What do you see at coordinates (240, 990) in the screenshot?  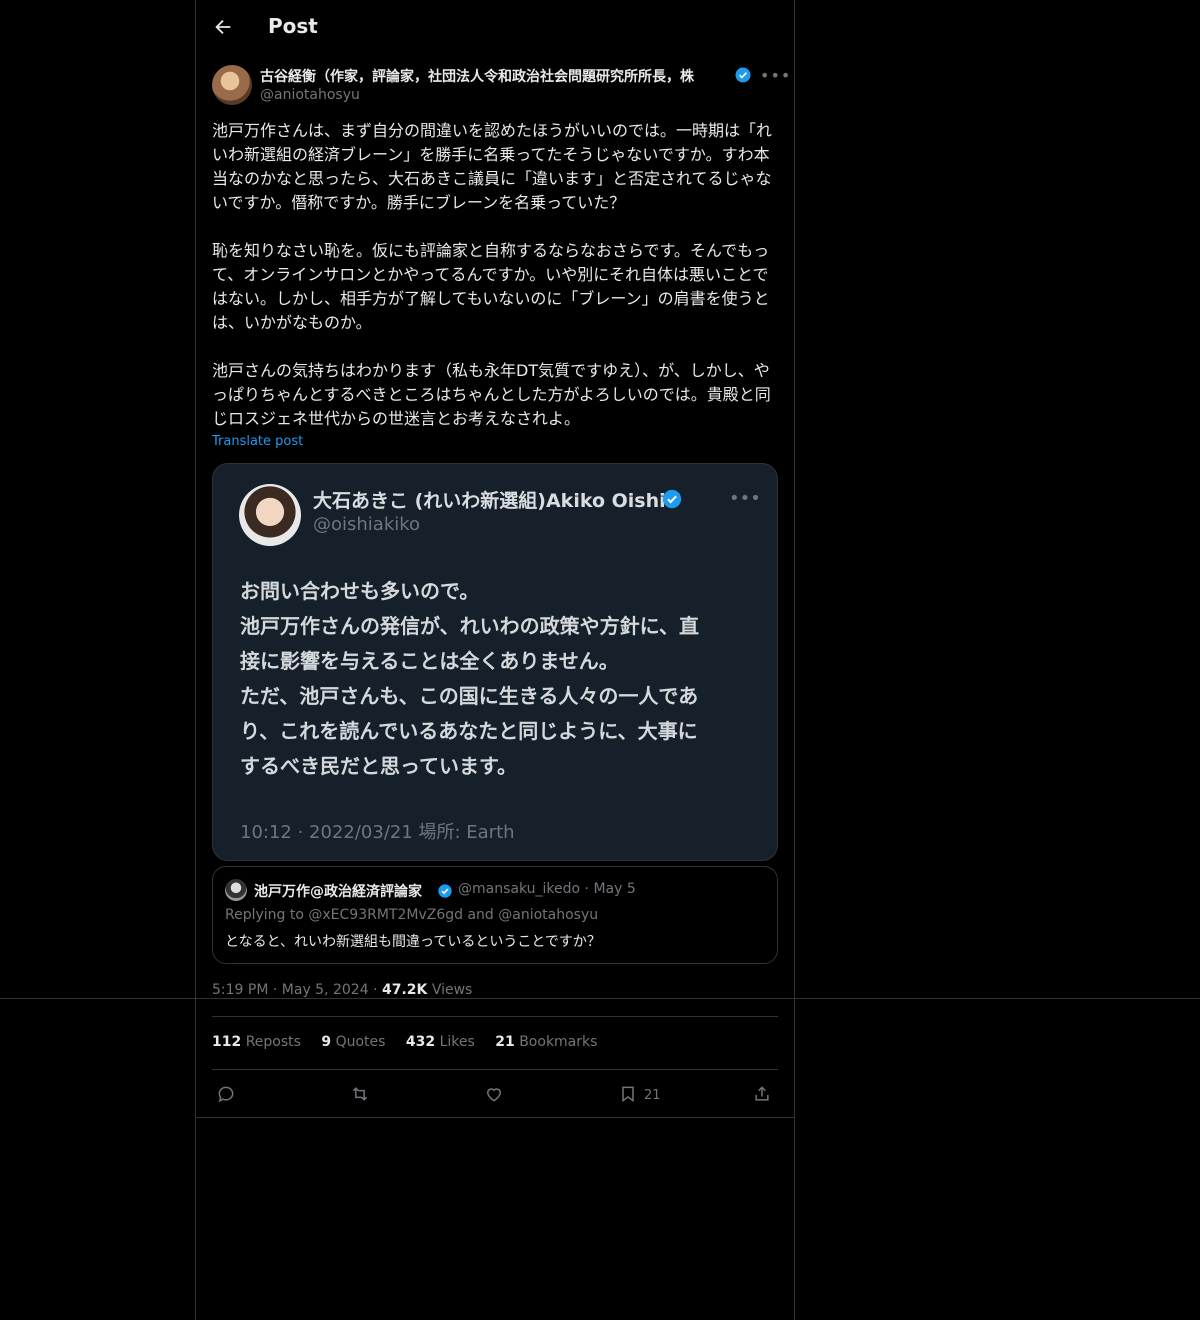 I see `post-time: 5:19 PM` at bounding box center [240, 990].